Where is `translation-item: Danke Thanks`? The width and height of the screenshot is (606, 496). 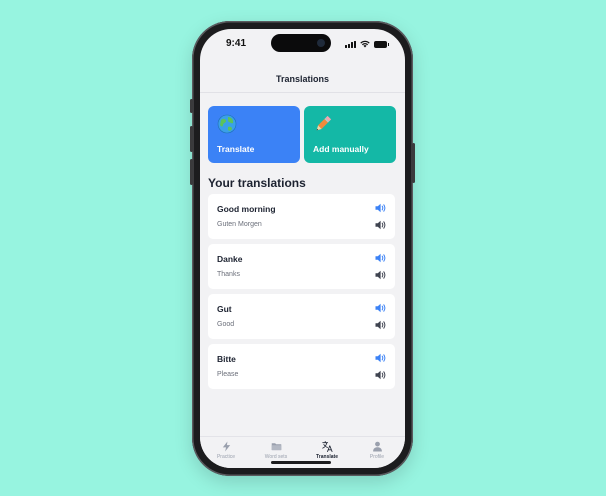 translation-item: Danke Thanks is located at coordinates (301, 266).